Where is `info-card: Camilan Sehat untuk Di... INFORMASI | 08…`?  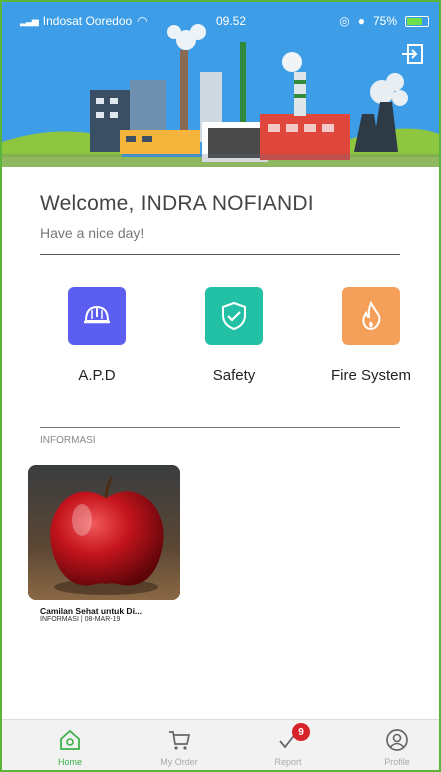 info-card: Camilan Sehat untuk Di... INFORMASI | 08… is located at coordinates (104, 544).